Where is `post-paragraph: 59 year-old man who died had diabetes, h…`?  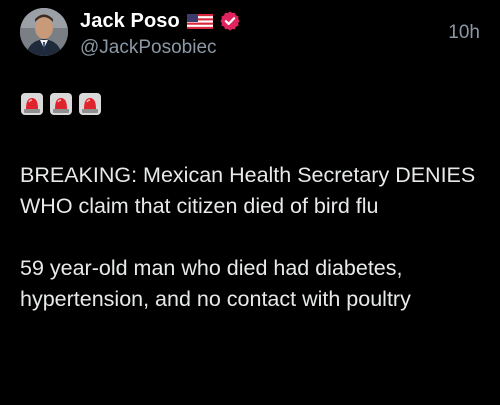
post-paragraph: 59 year-old man who died had diabetes, h… is located at coordinates (215, 283).